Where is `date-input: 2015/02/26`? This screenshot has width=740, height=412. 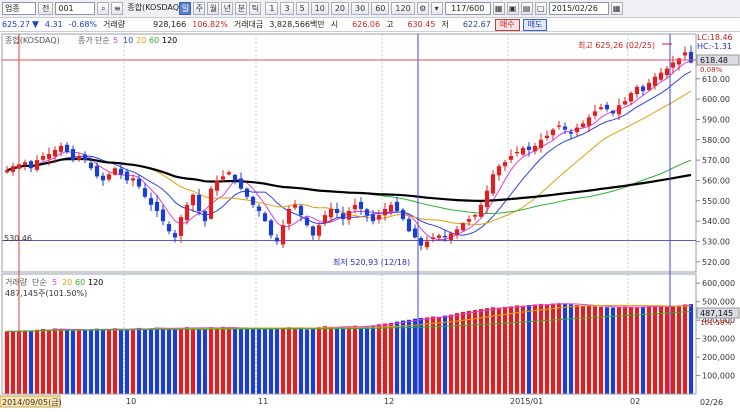
date-input: 2015/02/26 is located at coordinates (578, 8).